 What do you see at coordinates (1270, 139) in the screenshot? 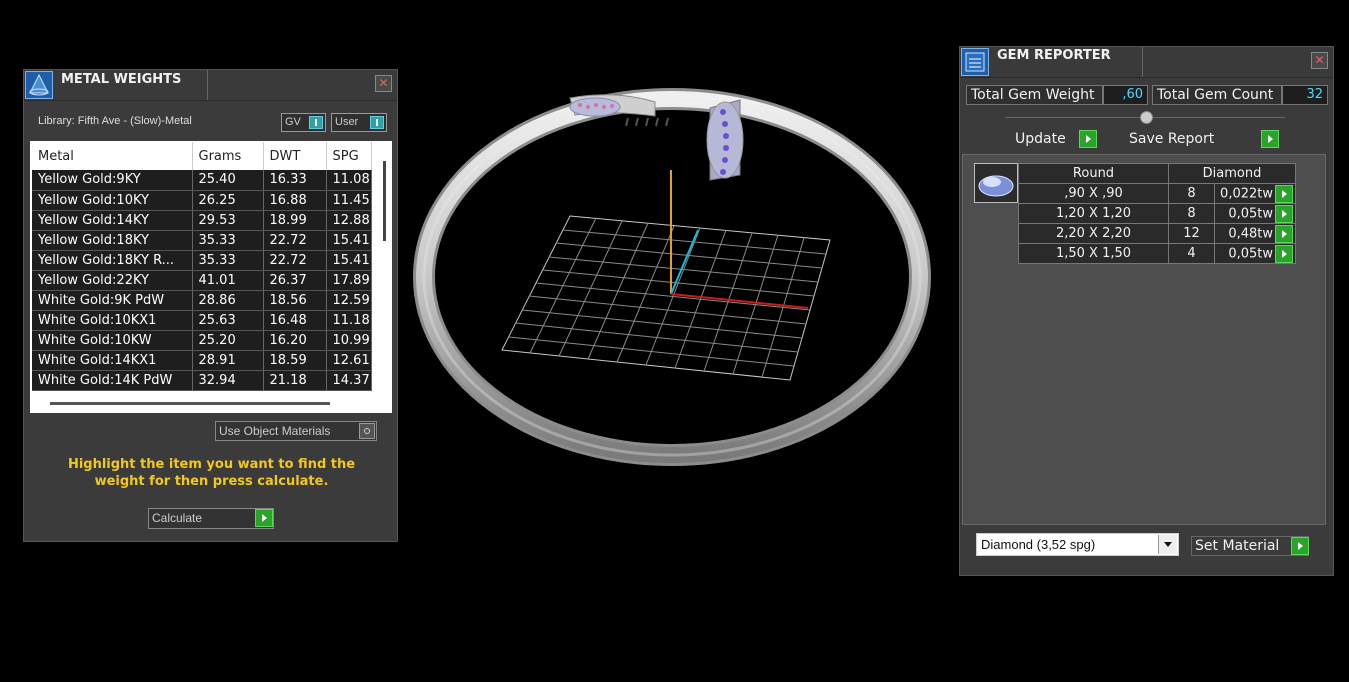
I see `save-report-button` at bounding box center [1270, 139].